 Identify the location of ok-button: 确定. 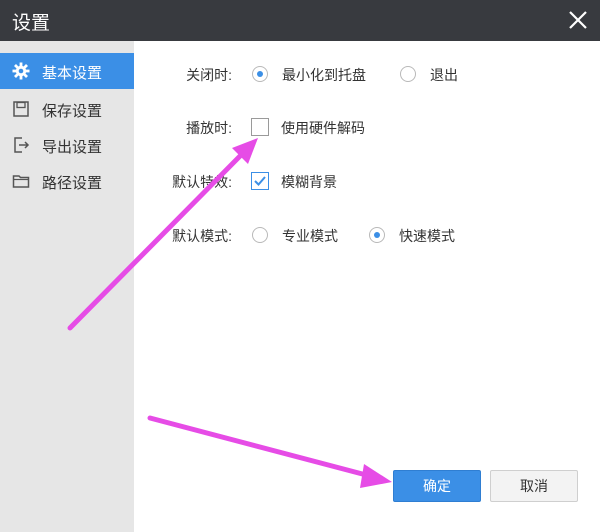
(437, 486).